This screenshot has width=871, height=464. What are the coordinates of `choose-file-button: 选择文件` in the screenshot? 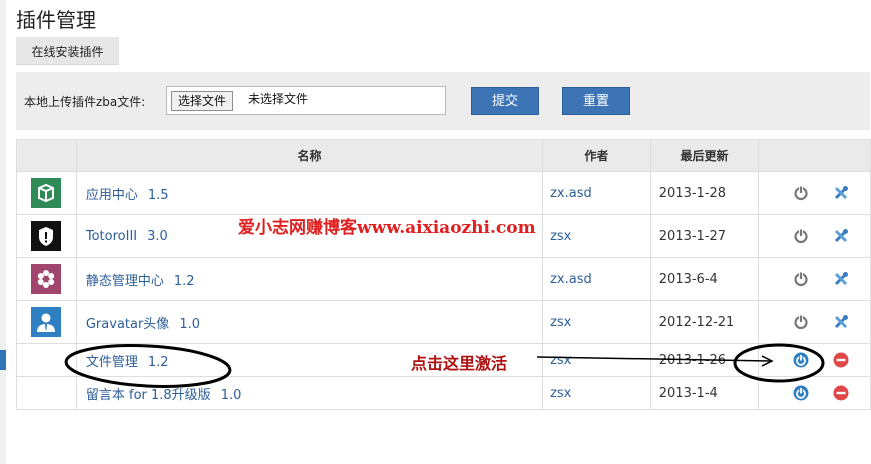 It's located at (202, 101).